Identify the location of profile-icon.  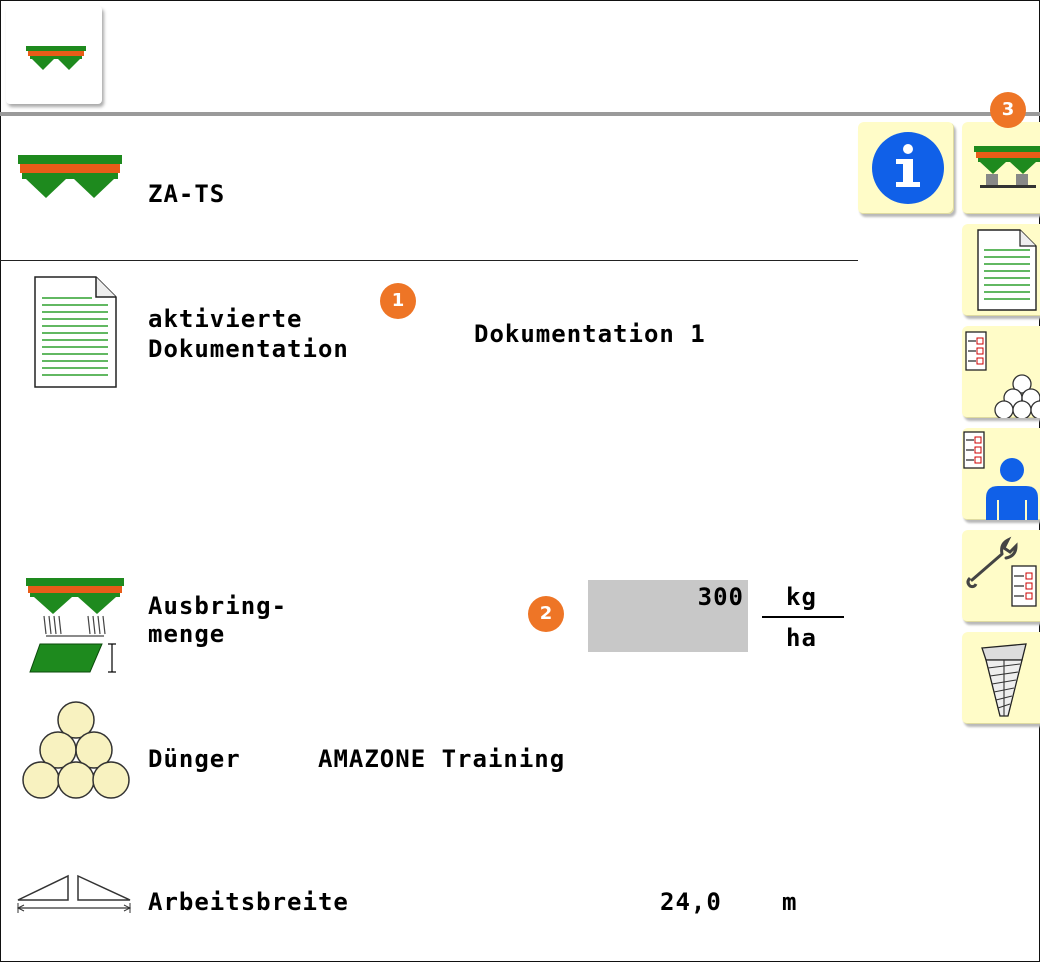
(1000, 475).